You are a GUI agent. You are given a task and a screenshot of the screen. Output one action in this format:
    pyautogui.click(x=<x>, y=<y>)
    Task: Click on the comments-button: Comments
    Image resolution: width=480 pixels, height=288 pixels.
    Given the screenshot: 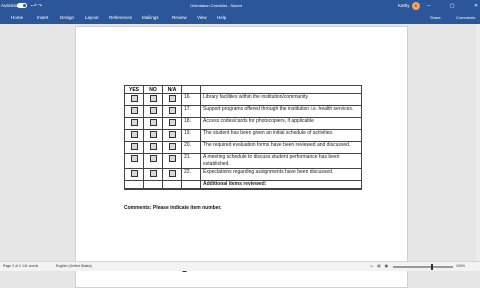 What is the action you would take?
    pyautogui.click(x=465, y=17)
    